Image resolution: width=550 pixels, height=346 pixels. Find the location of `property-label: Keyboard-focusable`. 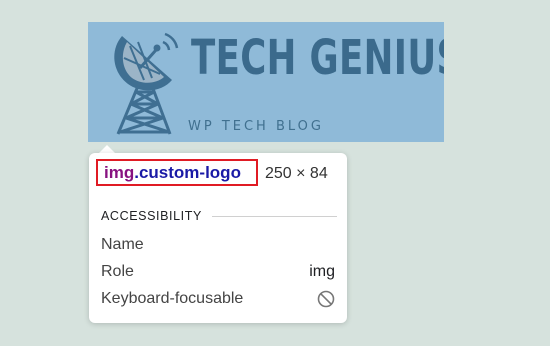

property-label: Keyboard-focusable is located at coordinates (172, 298).